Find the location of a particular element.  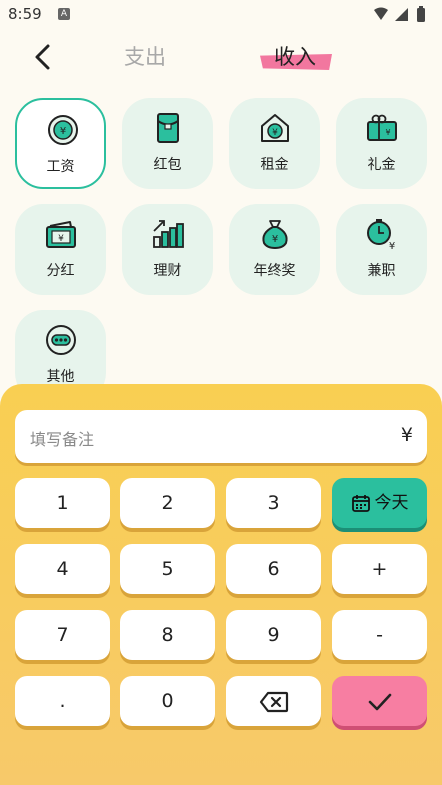

category-rent: ¥ 租金 is located at coordinates (274, 143).